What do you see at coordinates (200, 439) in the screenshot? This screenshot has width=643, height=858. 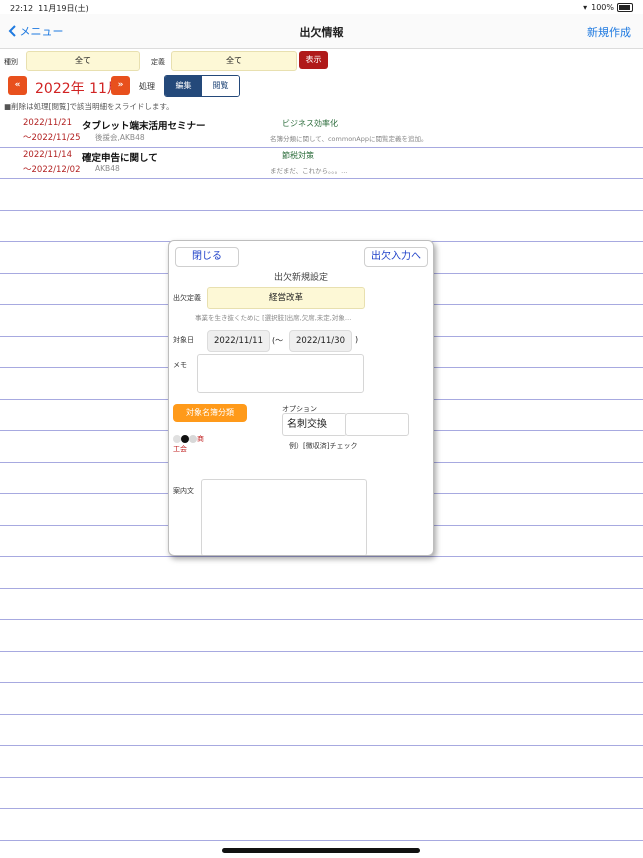 I see `roster-dots-label: 商` at bounding box center [200, 439].